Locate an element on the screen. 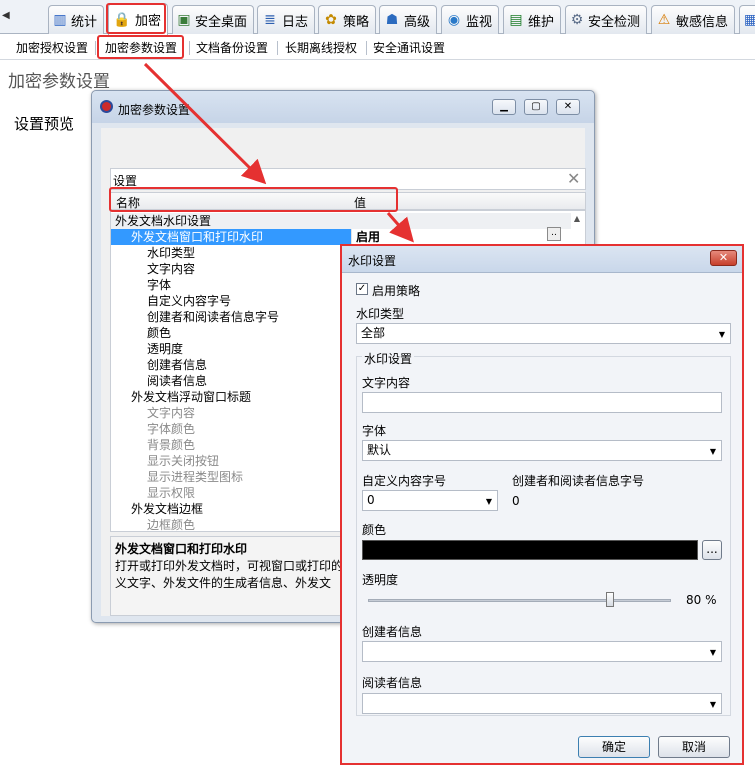  dialog-title: 水印设置 is located at coordinates (372, 261).